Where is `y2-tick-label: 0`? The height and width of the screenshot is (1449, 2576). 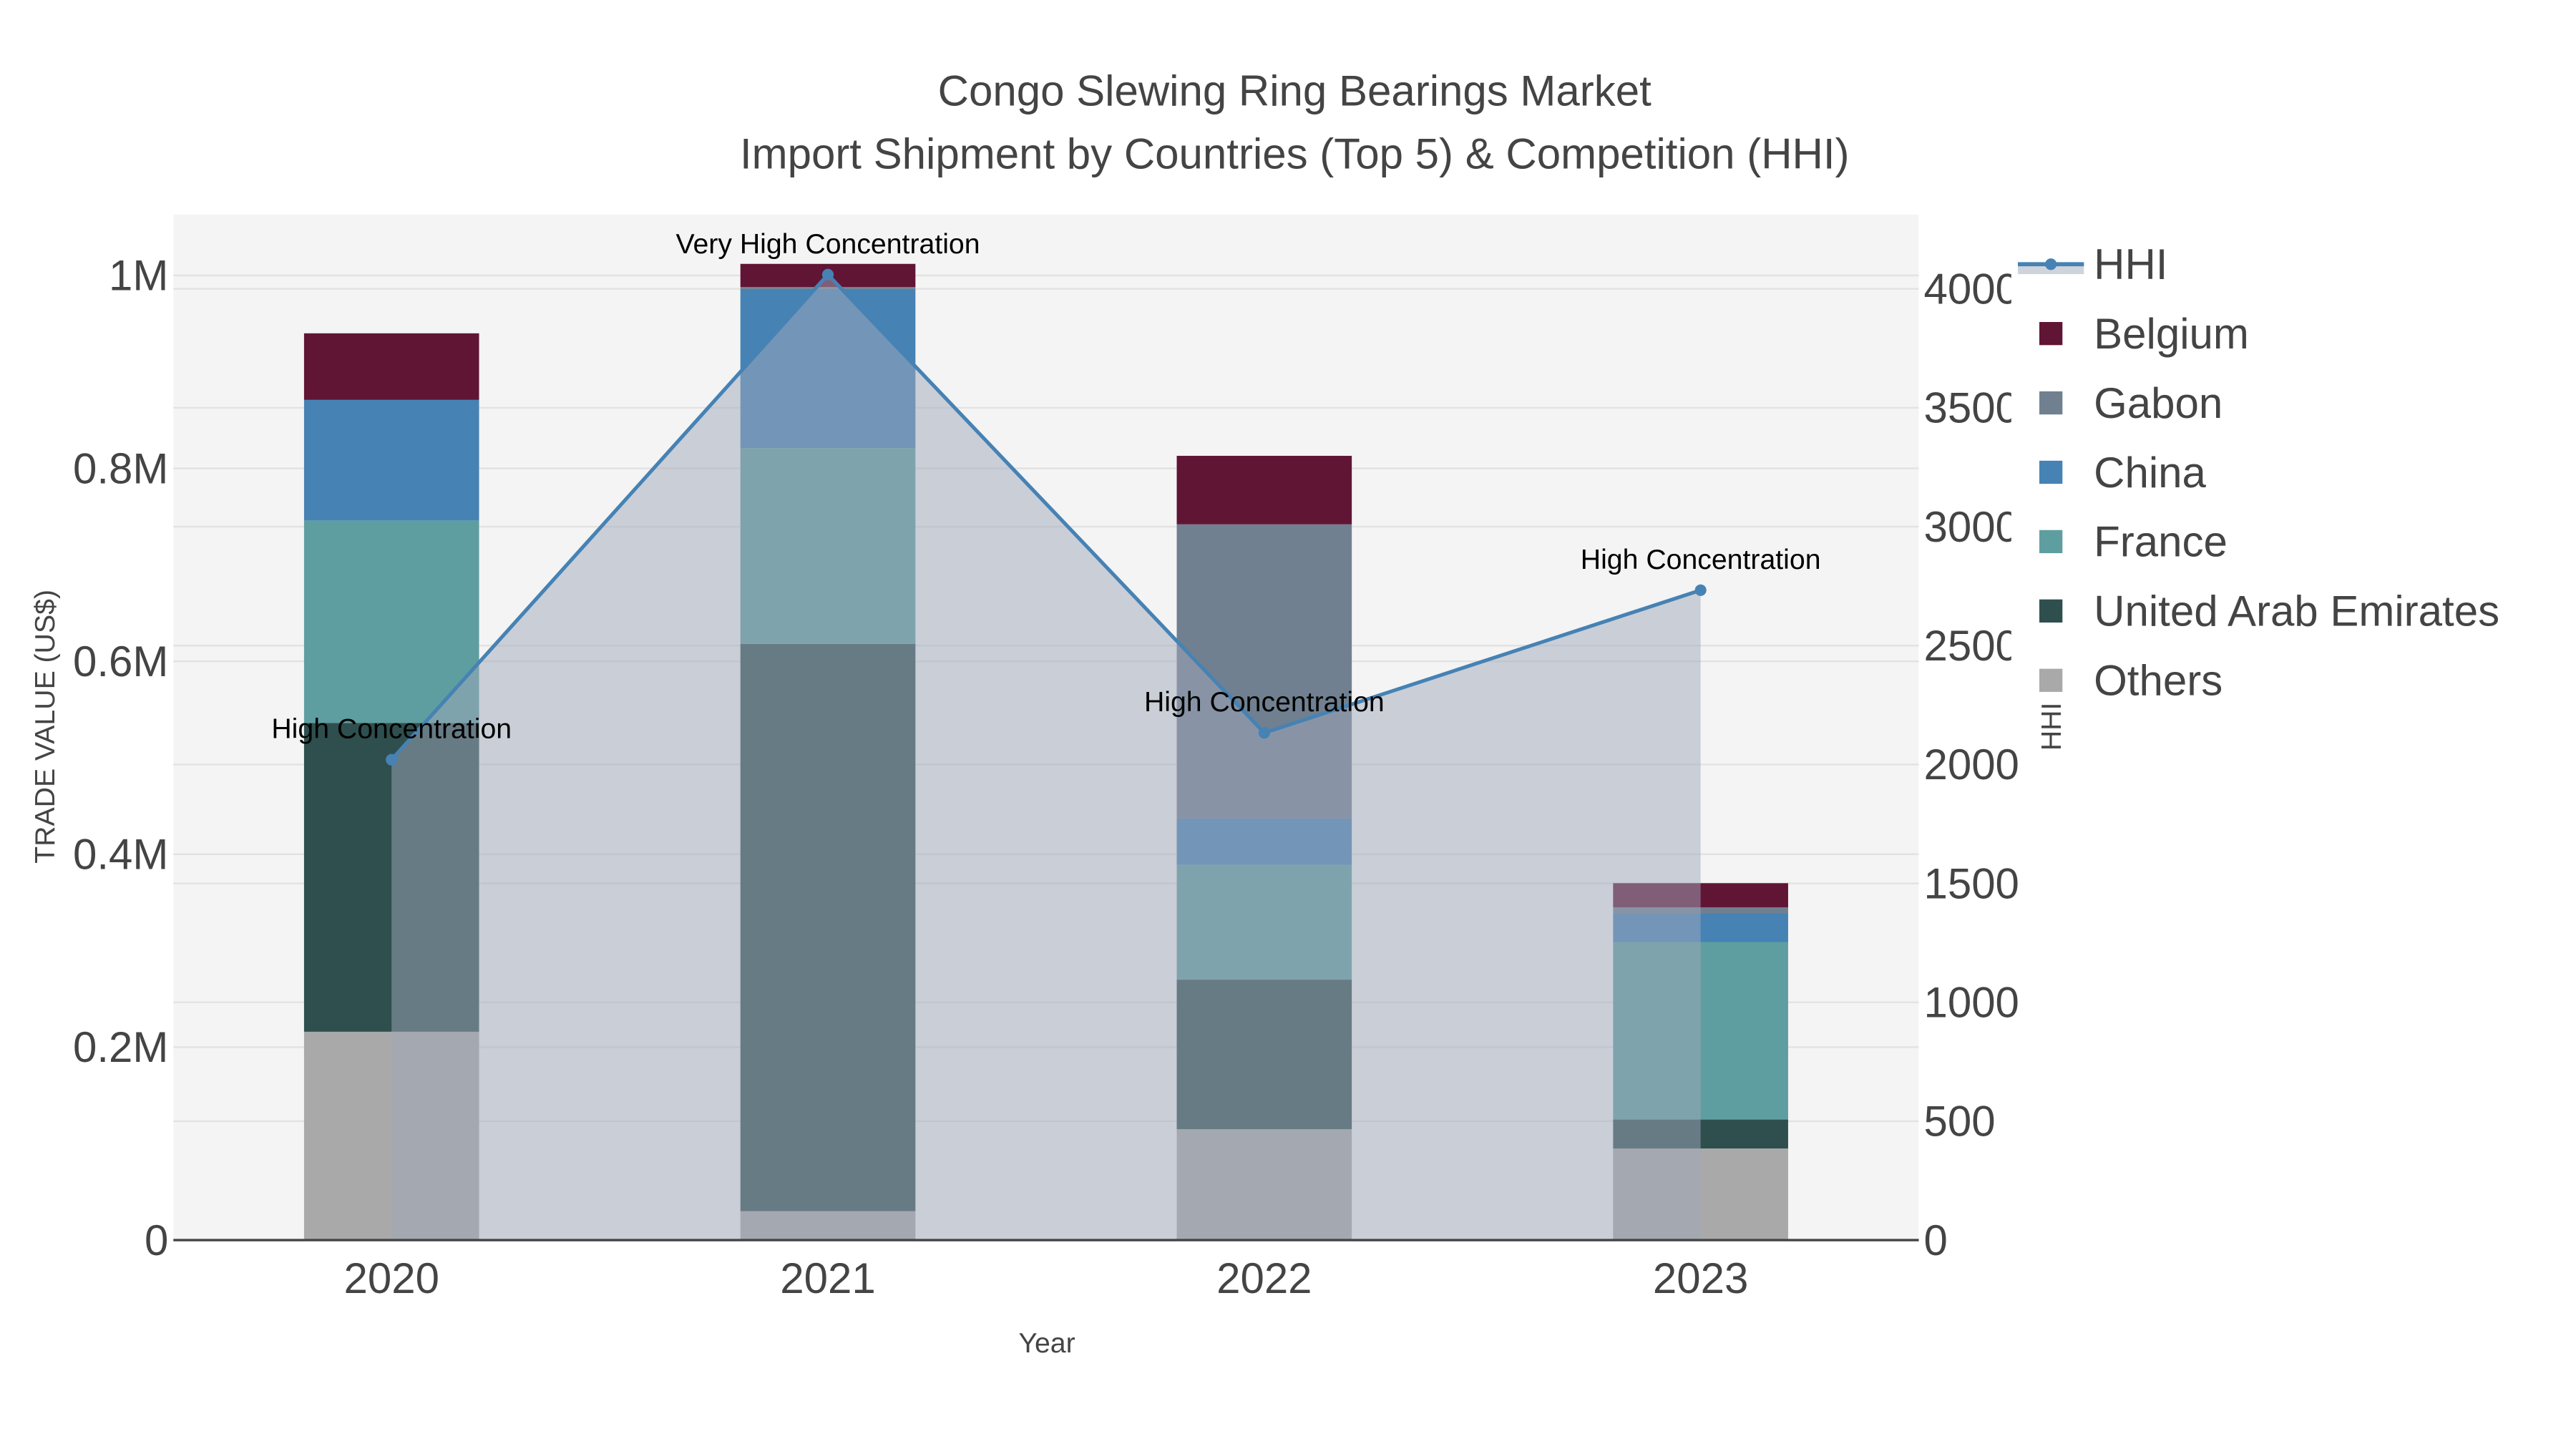
y2-tick-label: 0 is located at coordinates (1935, 1240).